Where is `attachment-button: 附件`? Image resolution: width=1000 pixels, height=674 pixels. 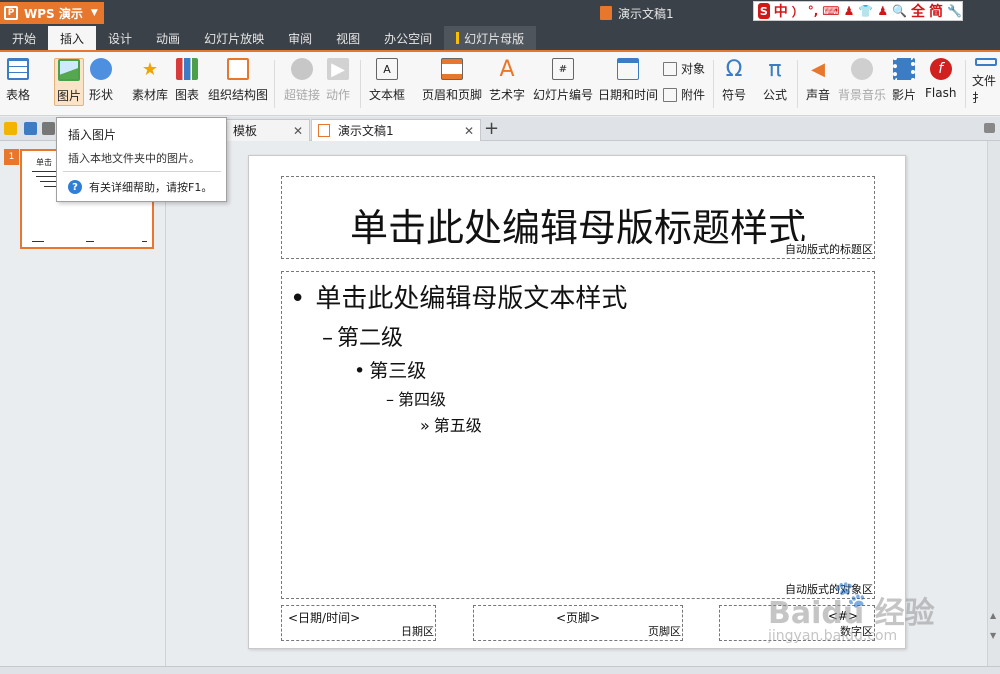
attachment-button: 附件 is located at coordinates (684, 94).